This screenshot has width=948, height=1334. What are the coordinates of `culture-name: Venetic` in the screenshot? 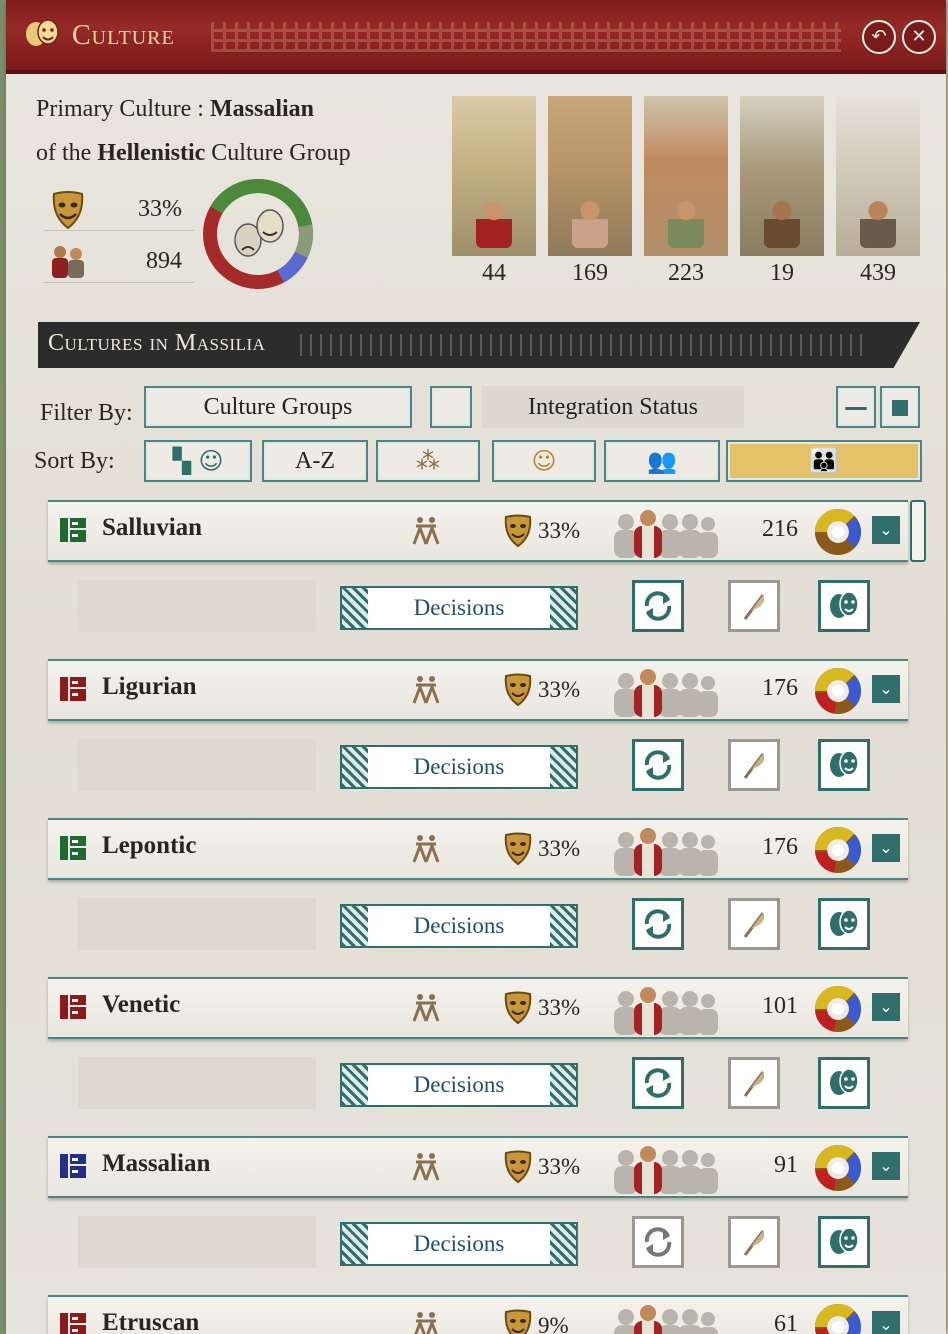 It's located at (141, 1005).